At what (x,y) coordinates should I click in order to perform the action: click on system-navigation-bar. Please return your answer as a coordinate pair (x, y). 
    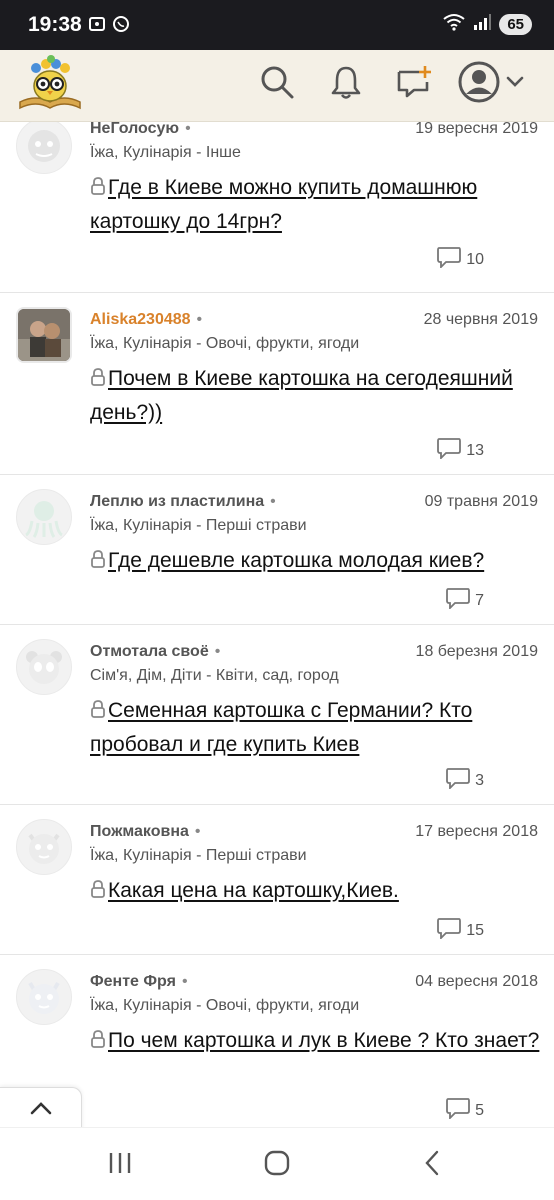
    Looking at the image, I should click on (277, 1163).